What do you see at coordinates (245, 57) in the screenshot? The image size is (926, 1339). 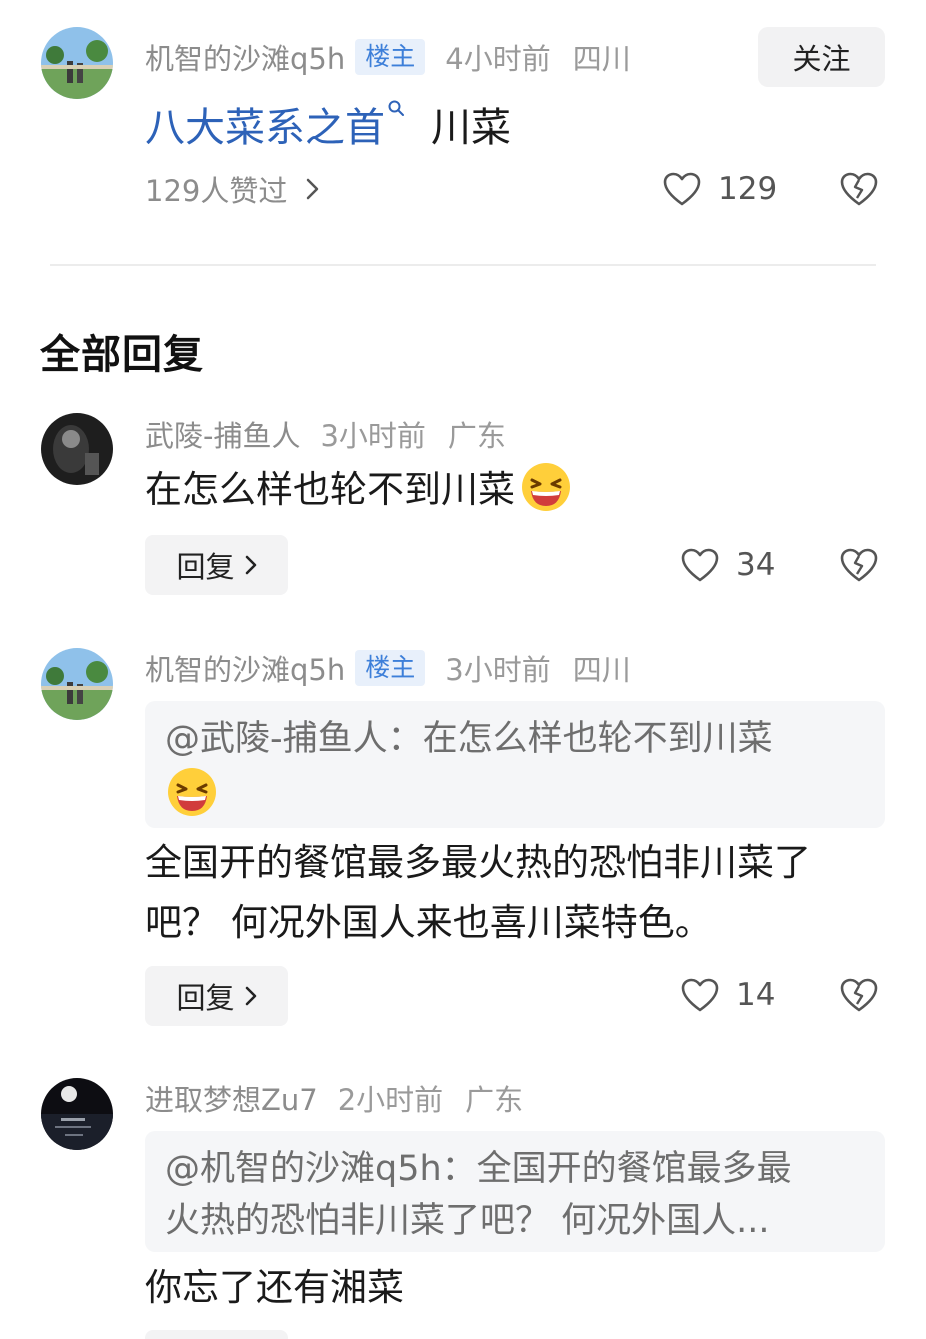 I see `post-author-name: 机智的沙滩q5h` at bounding box center [245, 57].